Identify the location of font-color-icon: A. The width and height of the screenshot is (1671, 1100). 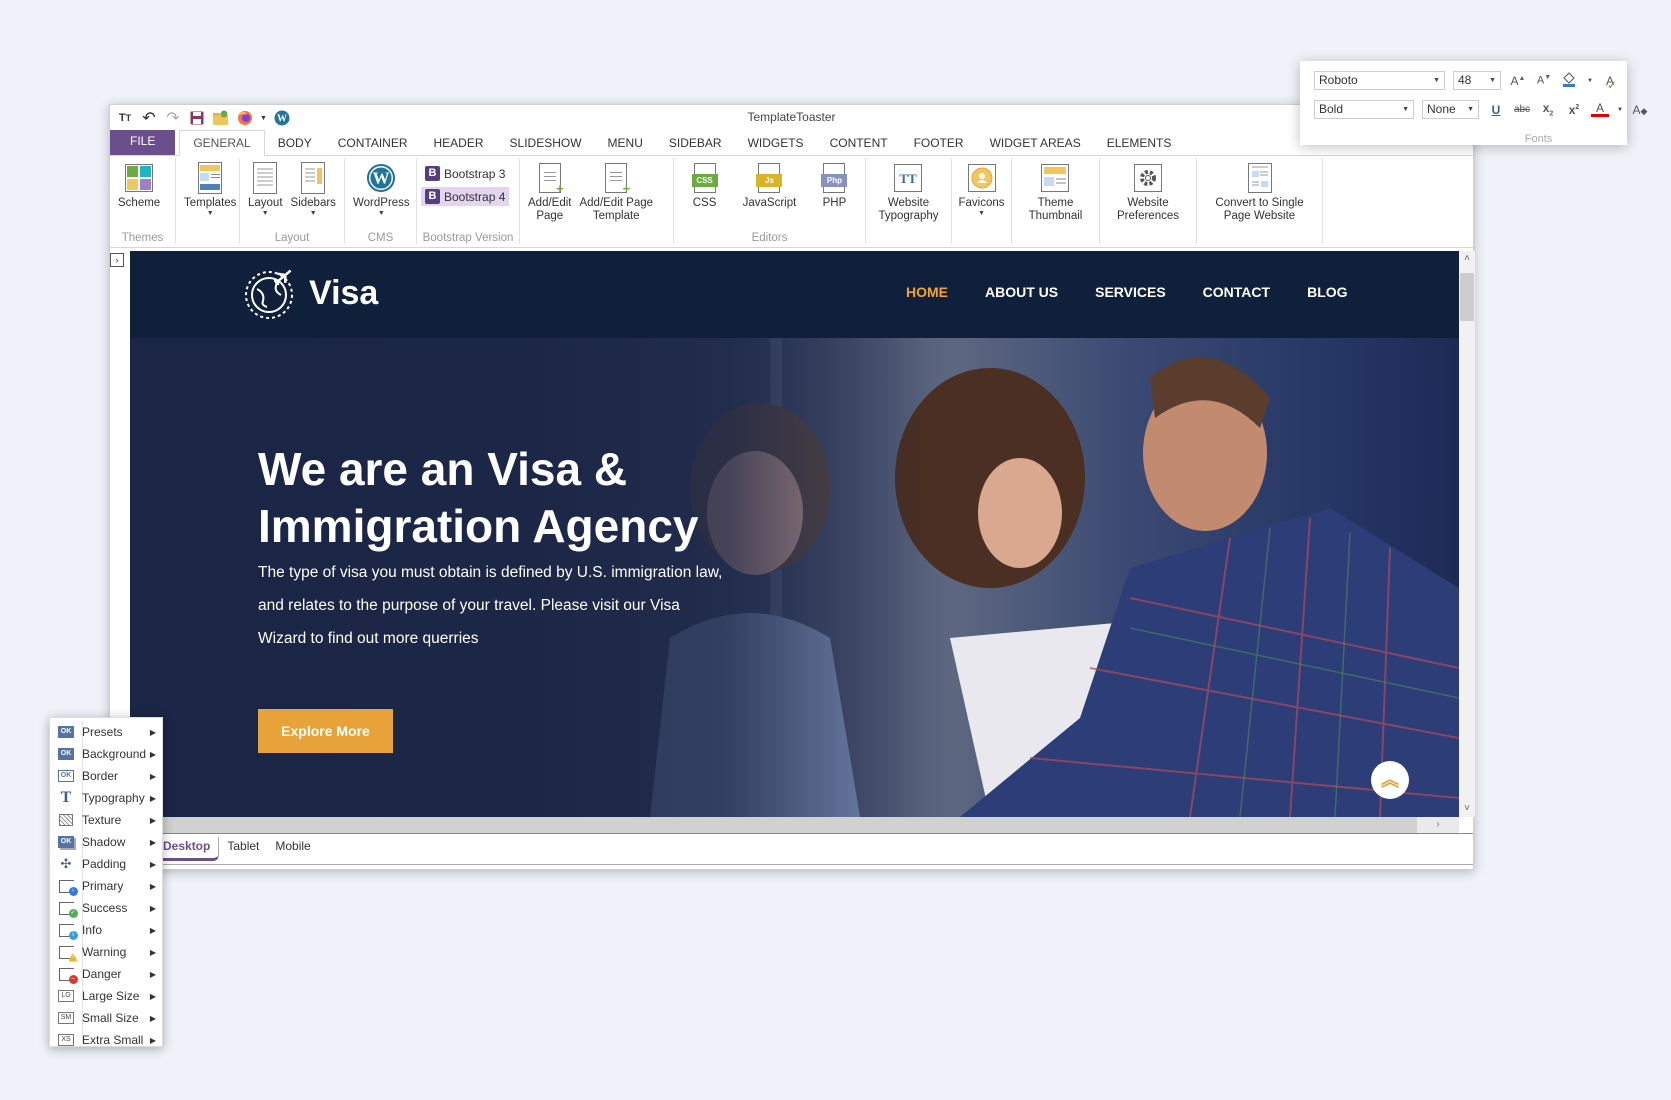
(1600, 109).